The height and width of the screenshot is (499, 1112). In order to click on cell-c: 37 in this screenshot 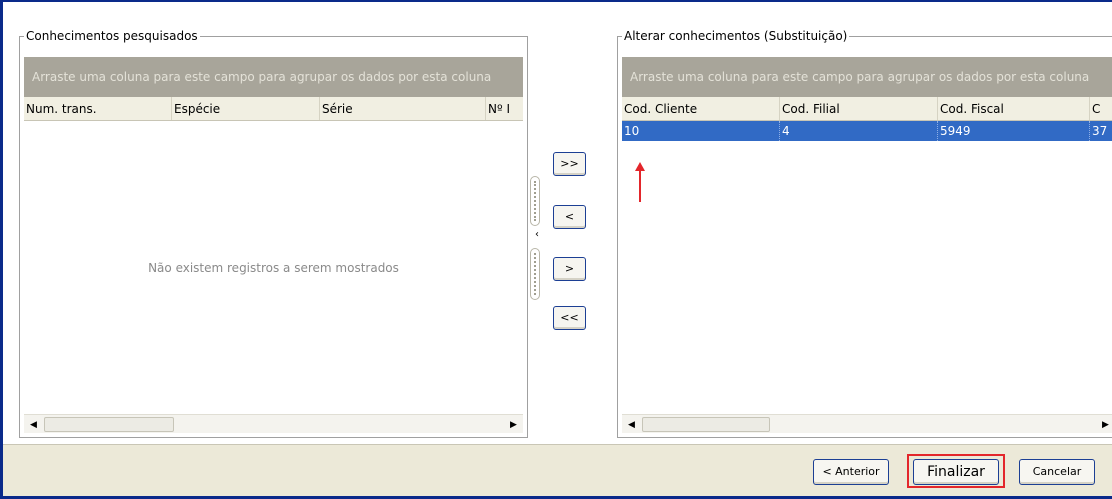, I will do `click(1101, 131)`.